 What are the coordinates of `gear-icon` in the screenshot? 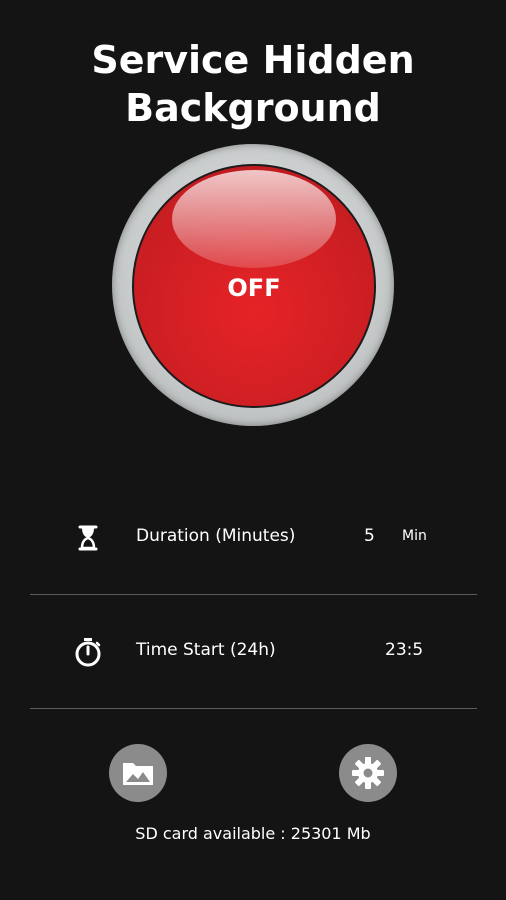 It's located at (368, 773).